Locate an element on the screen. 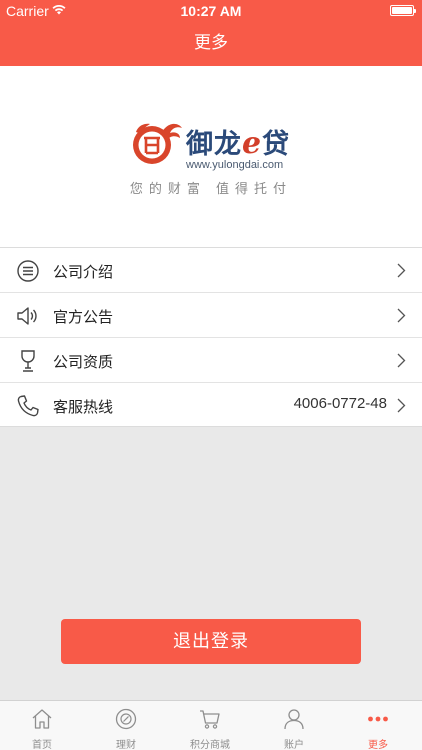  nav-bar: 更多 is located at coordinates (211, 44).